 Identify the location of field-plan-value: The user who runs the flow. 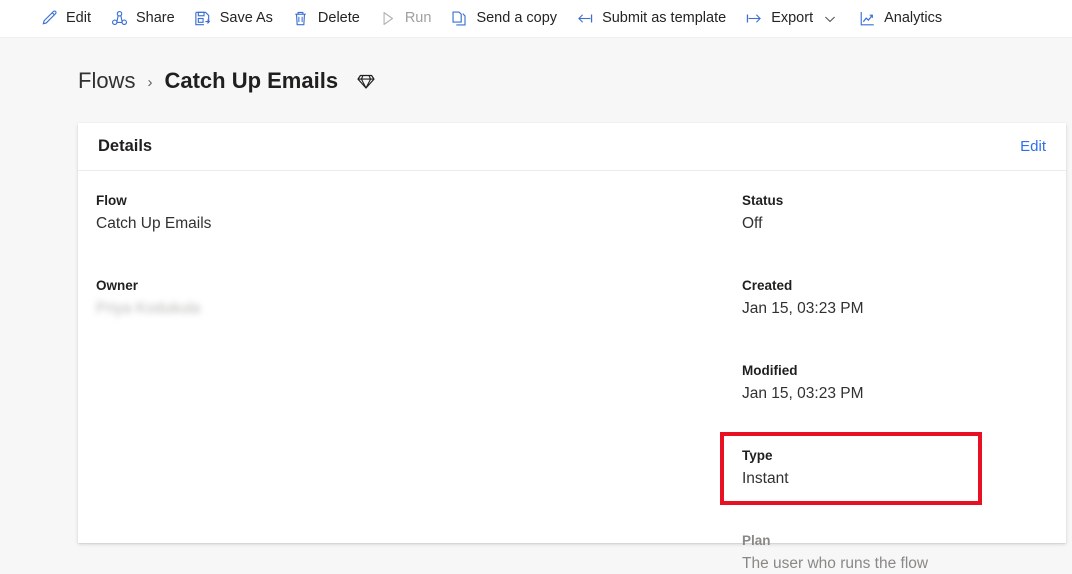
(835, 563).